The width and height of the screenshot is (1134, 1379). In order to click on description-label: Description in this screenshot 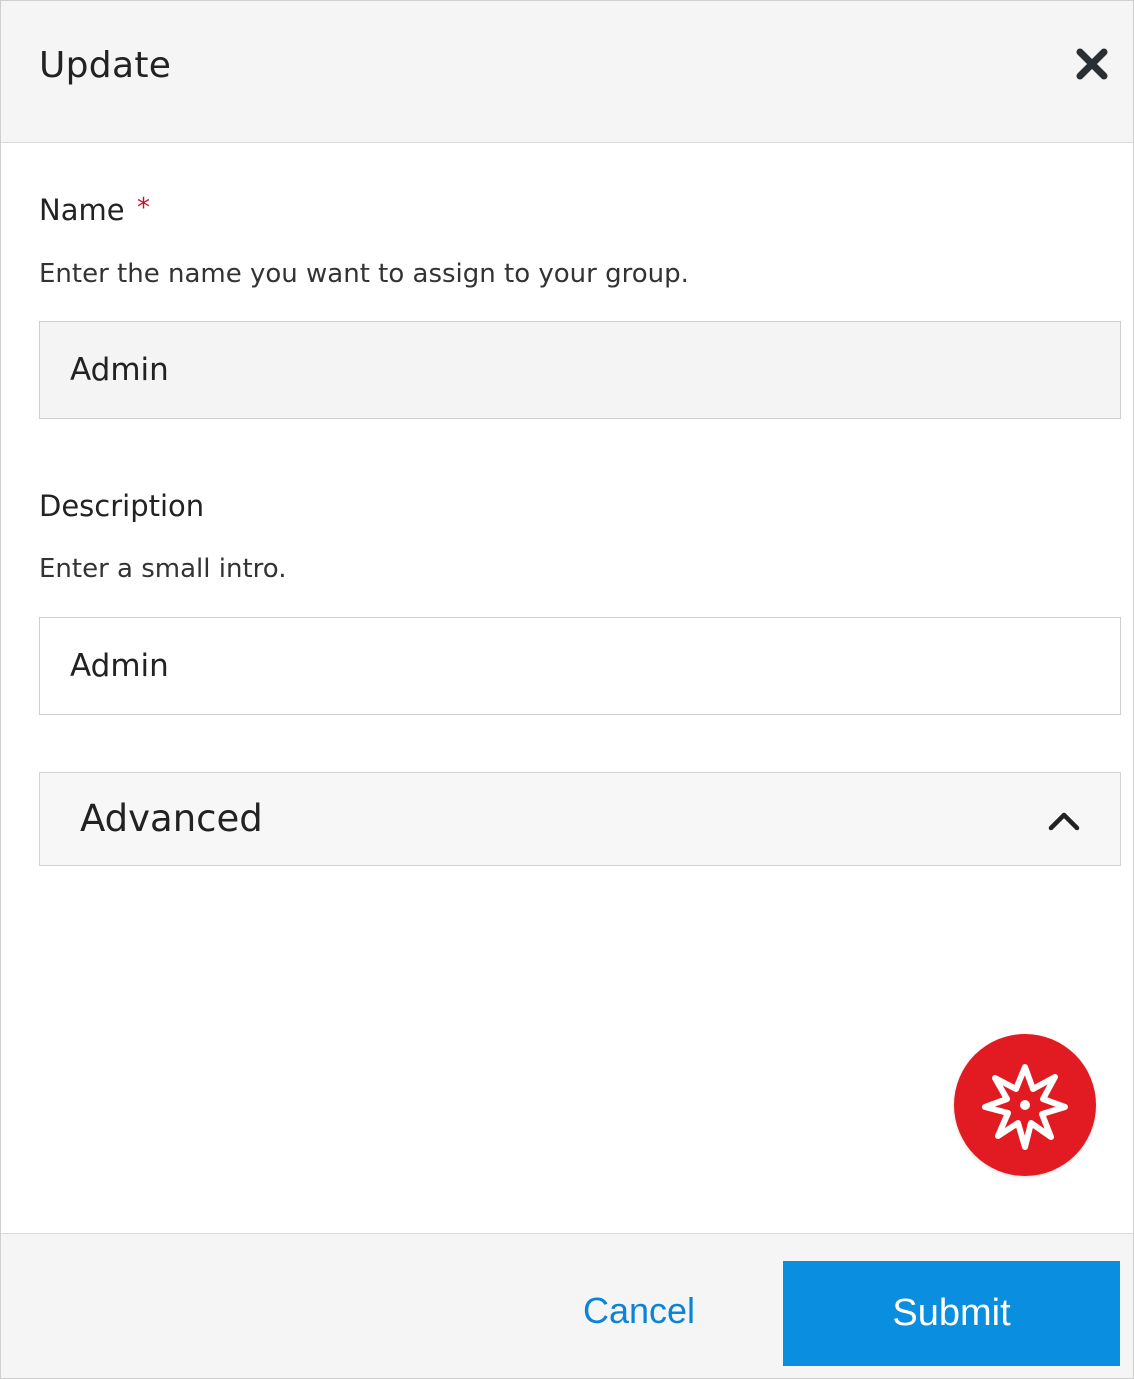, I will do `click(122, 506)`.